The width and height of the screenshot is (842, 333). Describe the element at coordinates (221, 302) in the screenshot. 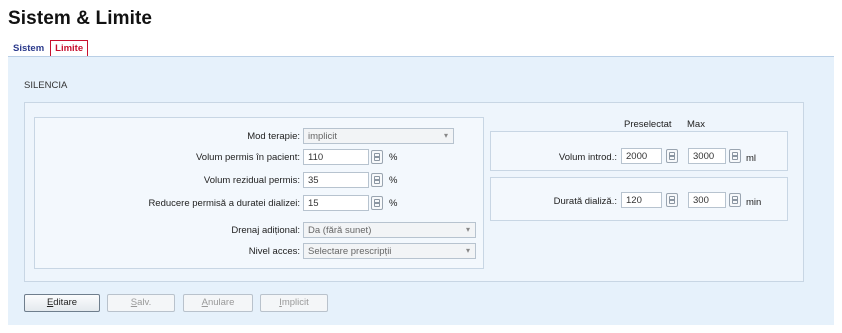

I see `cancel-button-label: nulare` at that location.